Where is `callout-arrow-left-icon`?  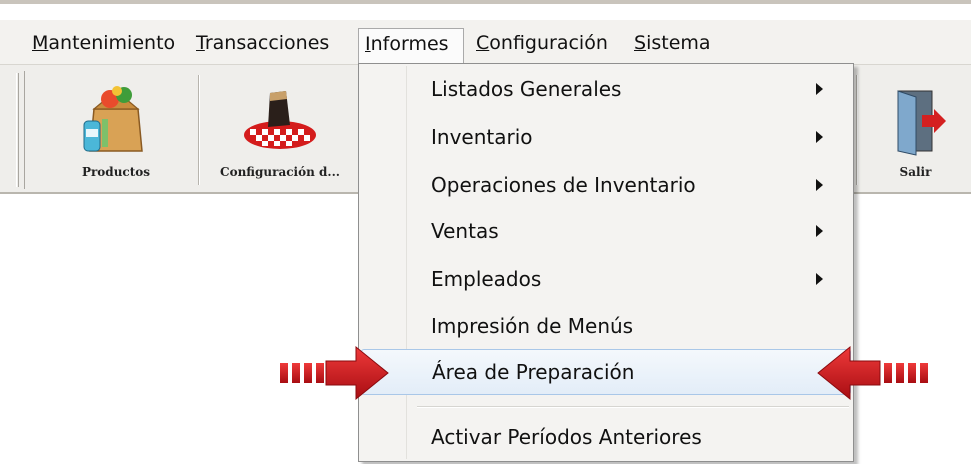
callout-arrow-left-icon is located at coordinates (872, 373).